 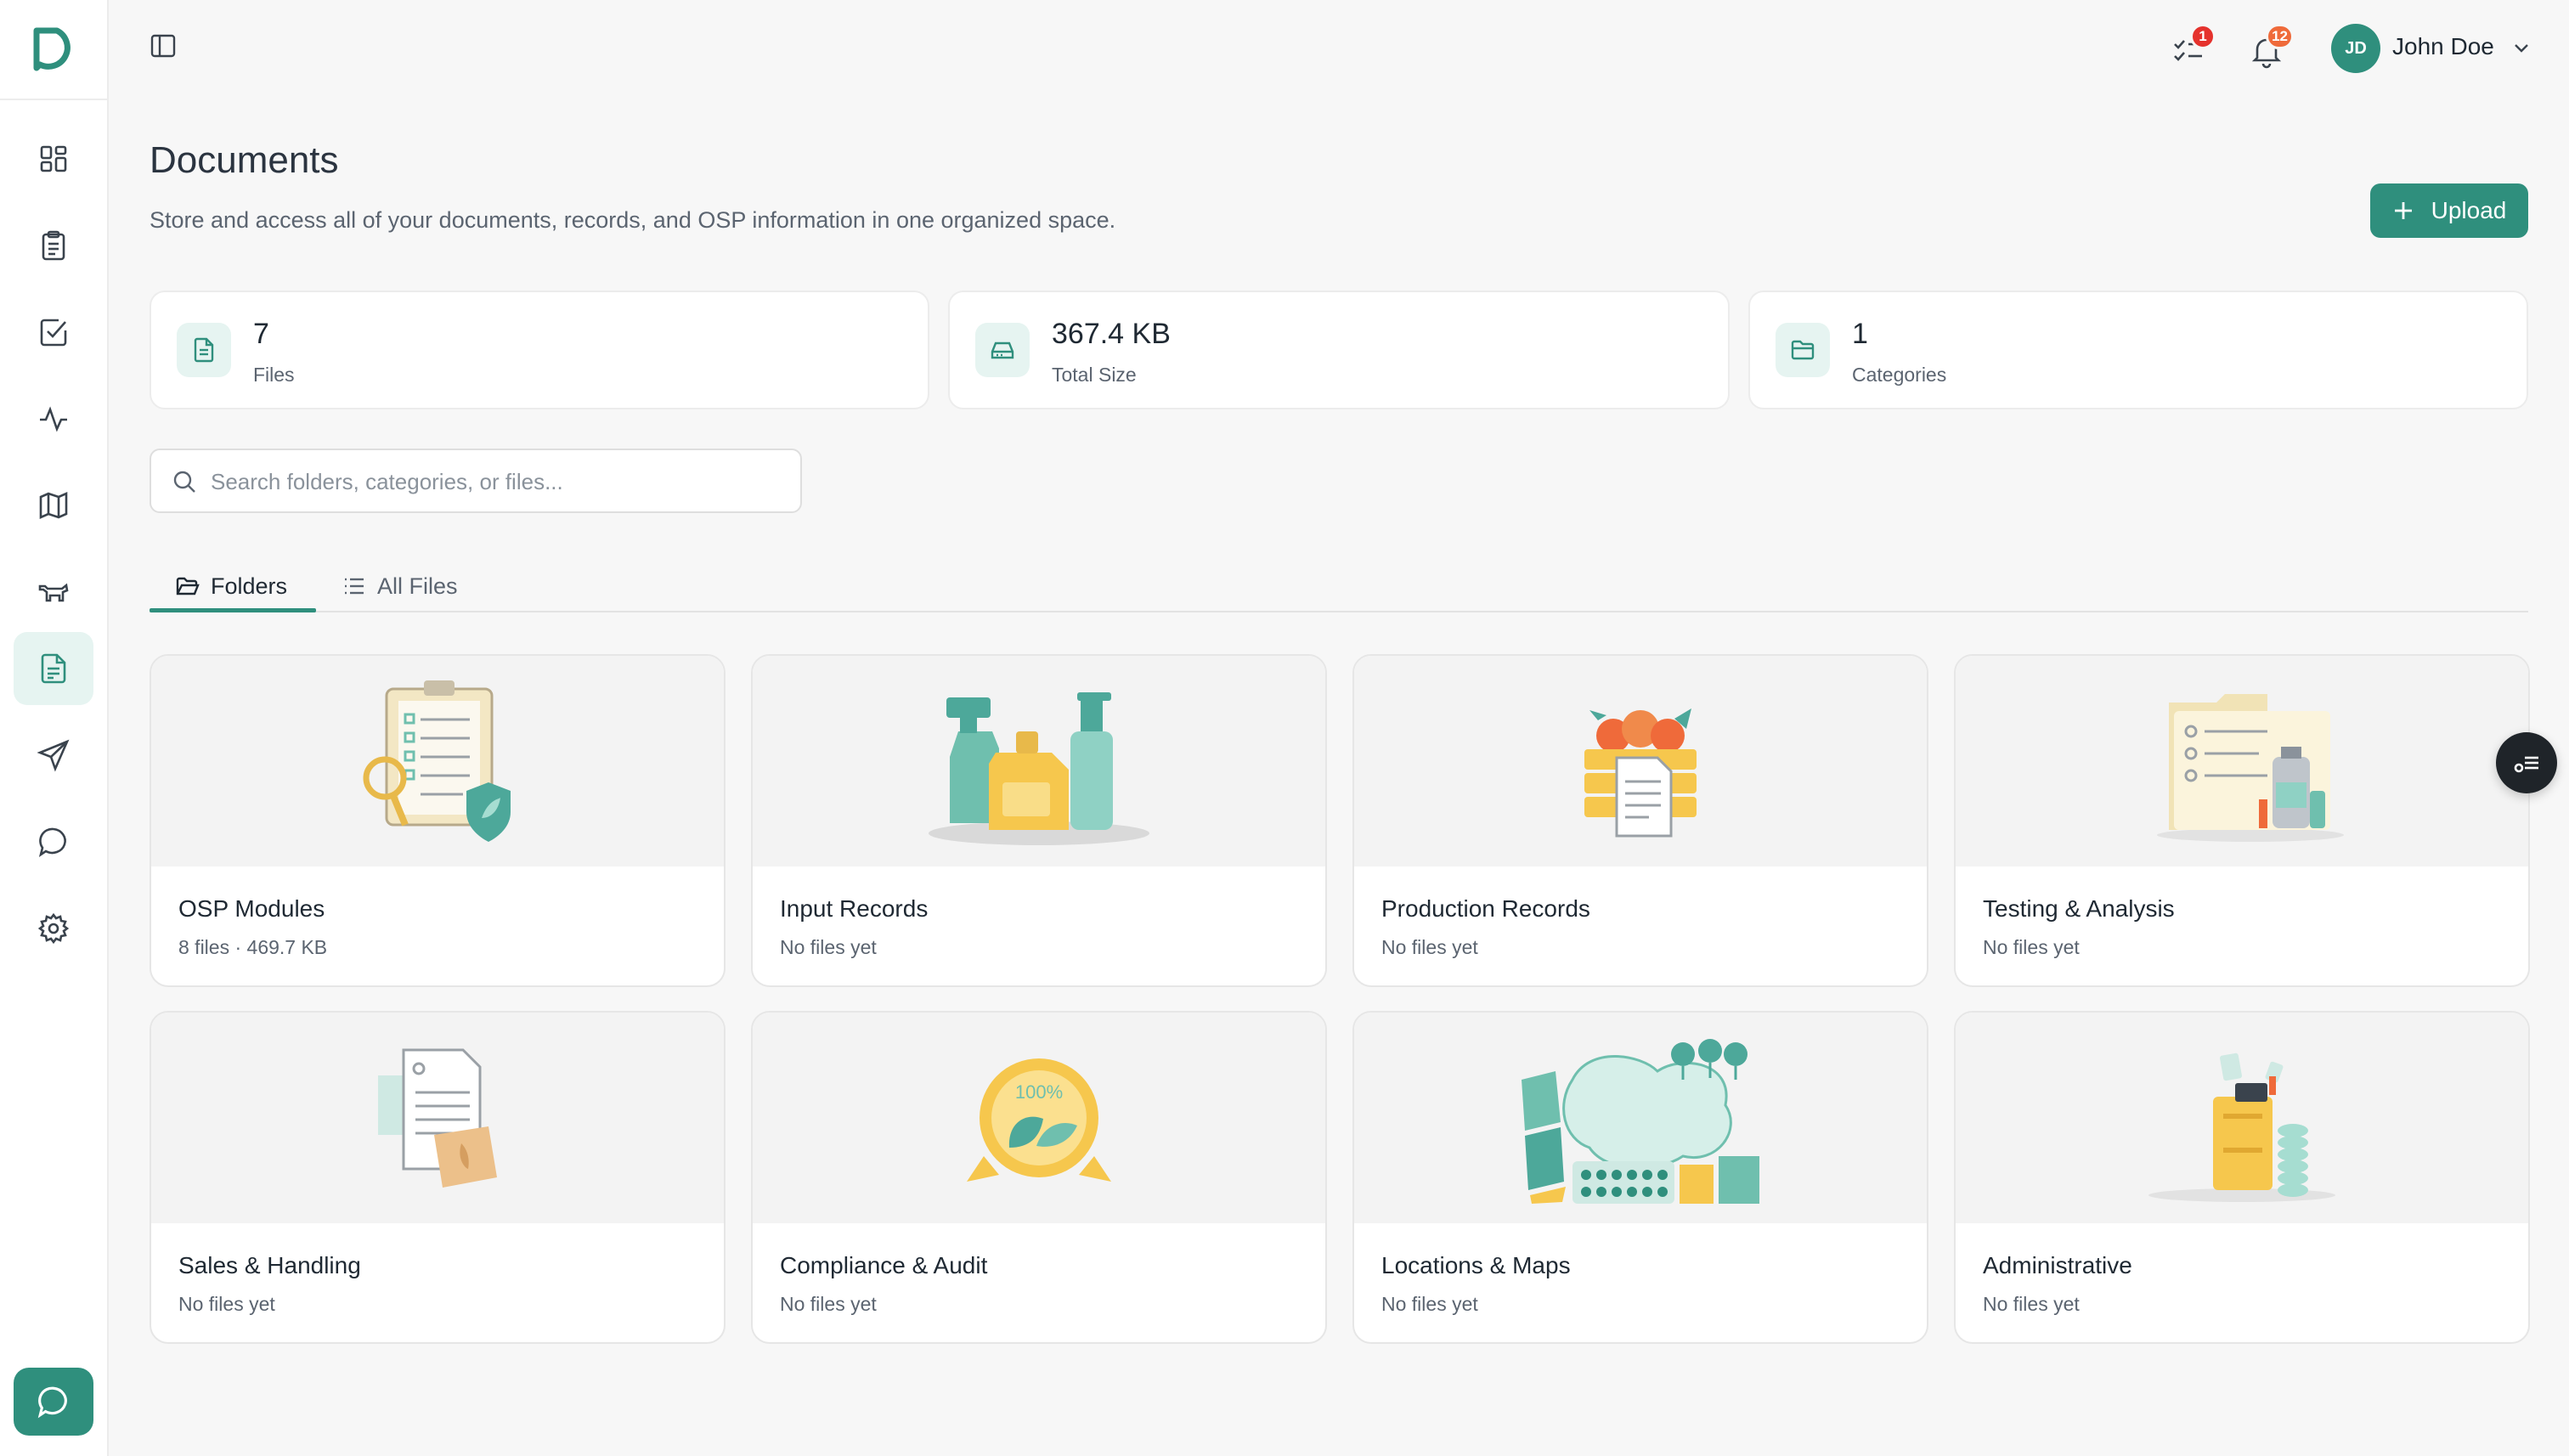 What do you see at coordinates (1641, 1118) in the screenshot?
I see `locations-maps-illustration` at bounding box center [1641, 1118].